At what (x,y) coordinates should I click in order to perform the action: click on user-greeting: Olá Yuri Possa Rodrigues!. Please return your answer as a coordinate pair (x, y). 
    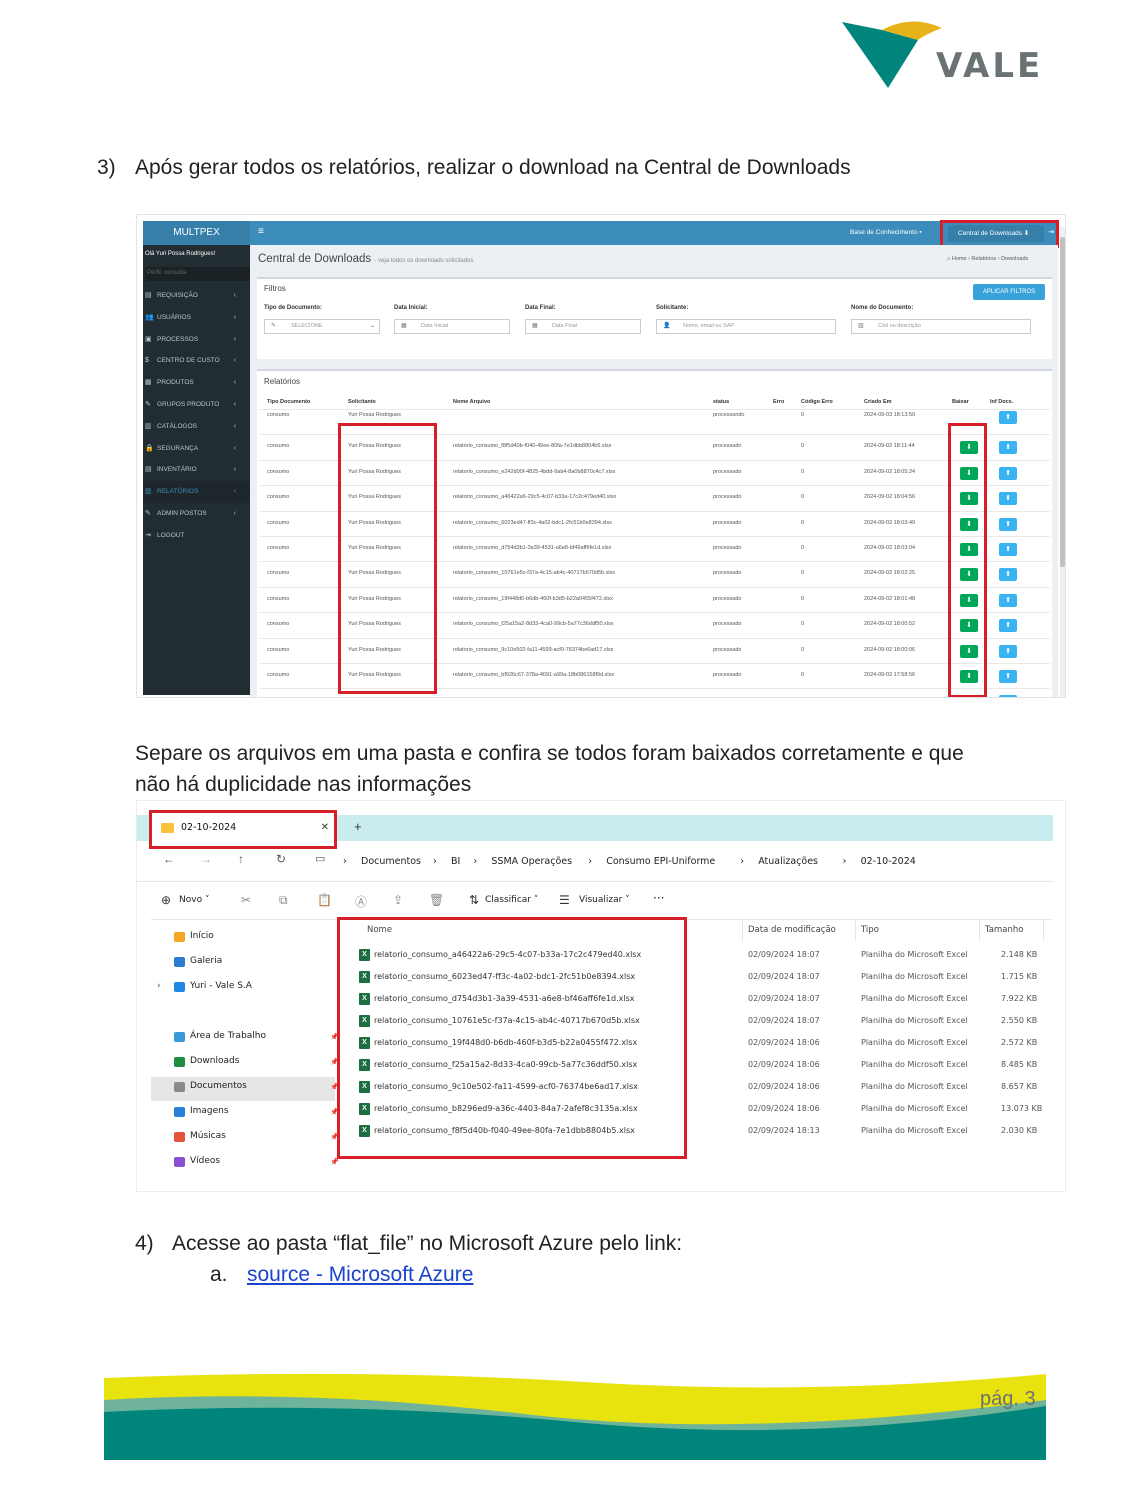
    Looking at the image, I should click on (180, 254).